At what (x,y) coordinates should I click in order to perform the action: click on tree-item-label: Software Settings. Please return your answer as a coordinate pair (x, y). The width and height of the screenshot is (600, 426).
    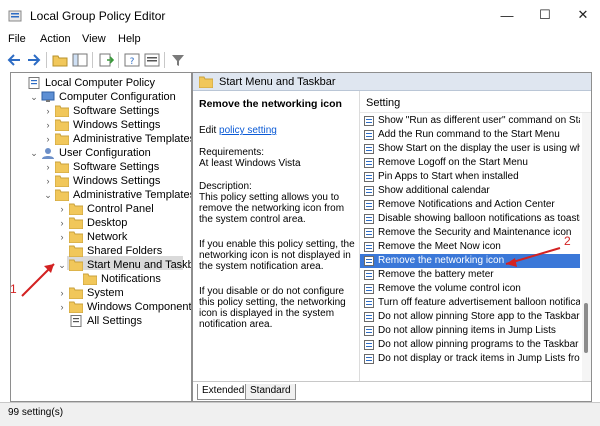
    Looking at the image, I should click on (116, 167).